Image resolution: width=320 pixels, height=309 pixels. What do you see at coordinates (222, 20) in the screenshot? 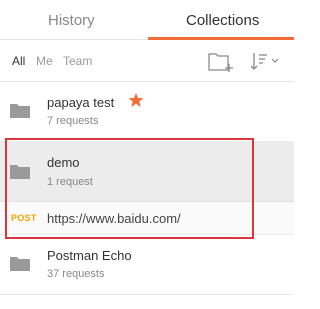
I see `tab-collections: Collections` at bounding box center [222, 20].